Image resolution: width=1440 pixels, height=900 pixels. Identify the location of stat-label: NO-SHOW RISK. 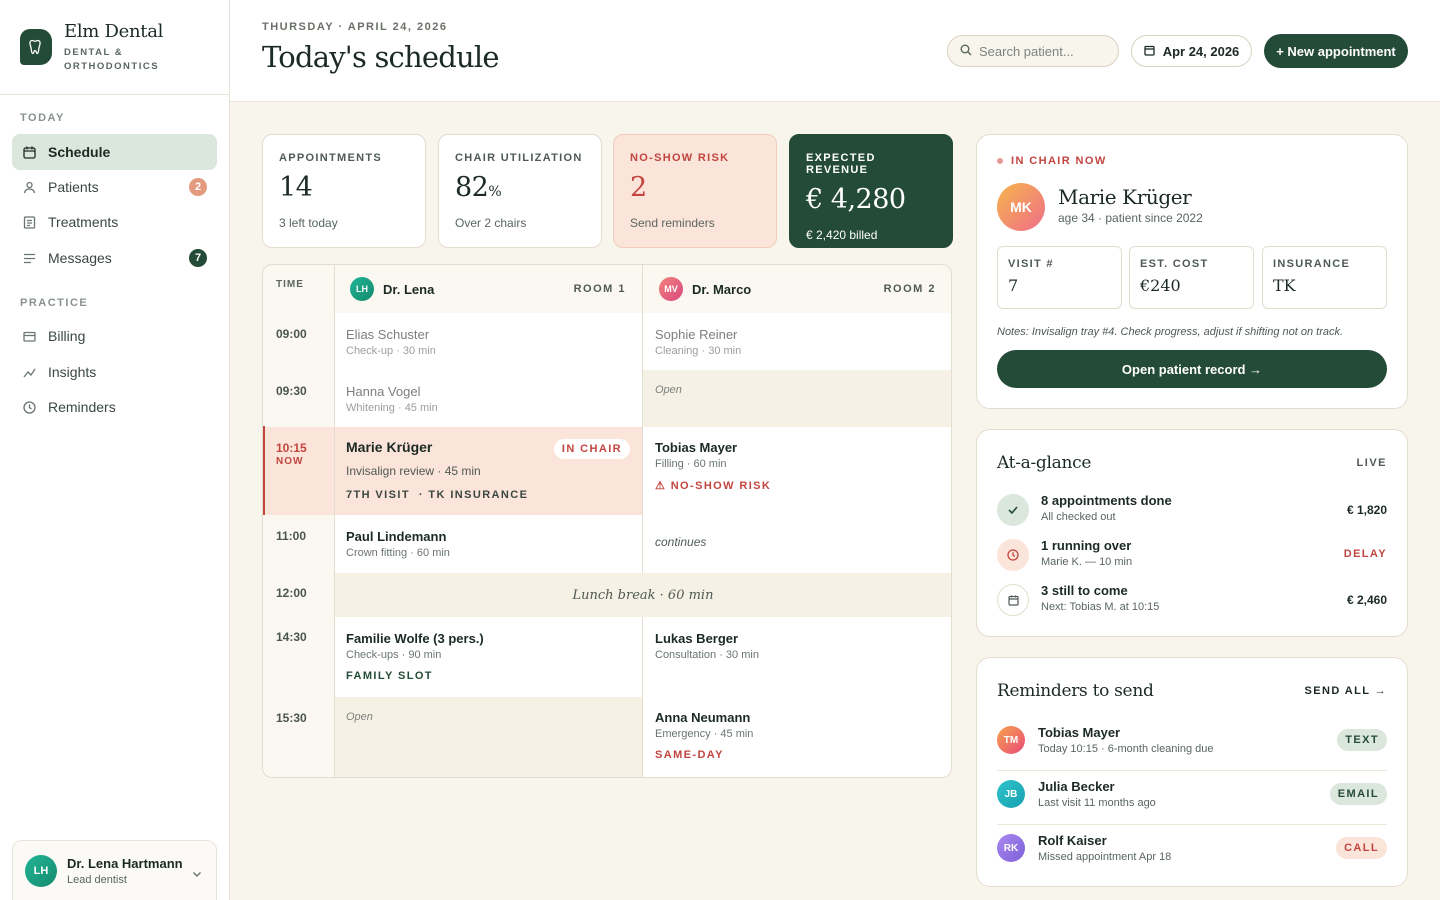
(680, 158).